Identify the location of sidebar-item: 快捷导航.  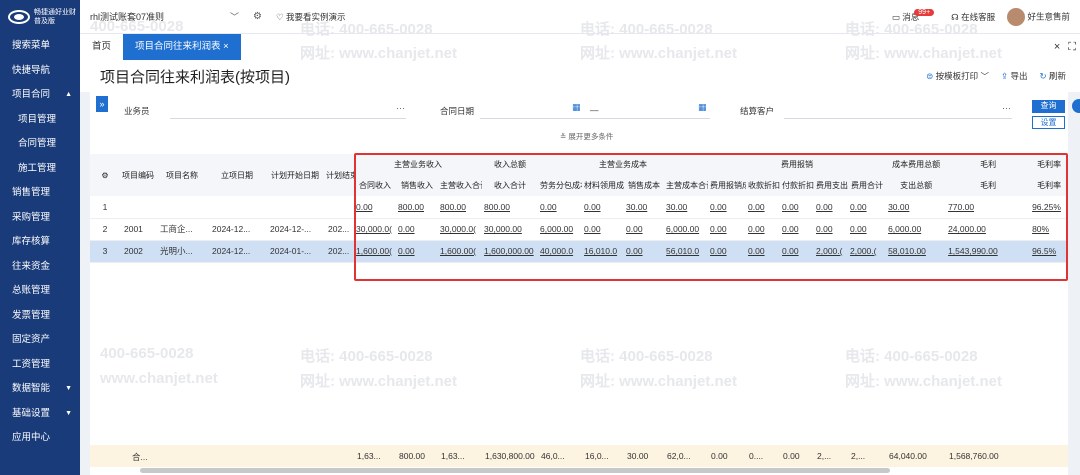
(40, 71).